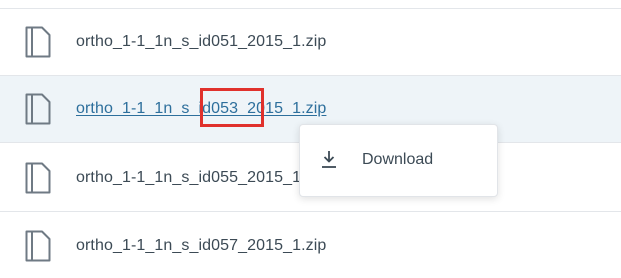 The height and width of the screenshot is (278, 621). I want to click on download-icon, so click(329, 159).